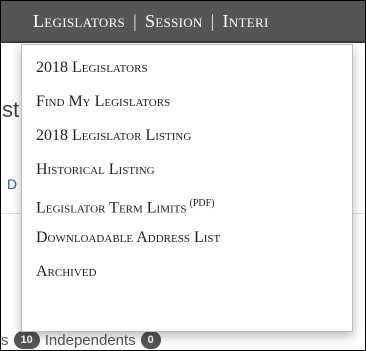 The image size is (366, 351). Describe the element at coordinates (187, 170) in the screenshot. I see `menu-item-historical-listing: Historical Listing` at that location.